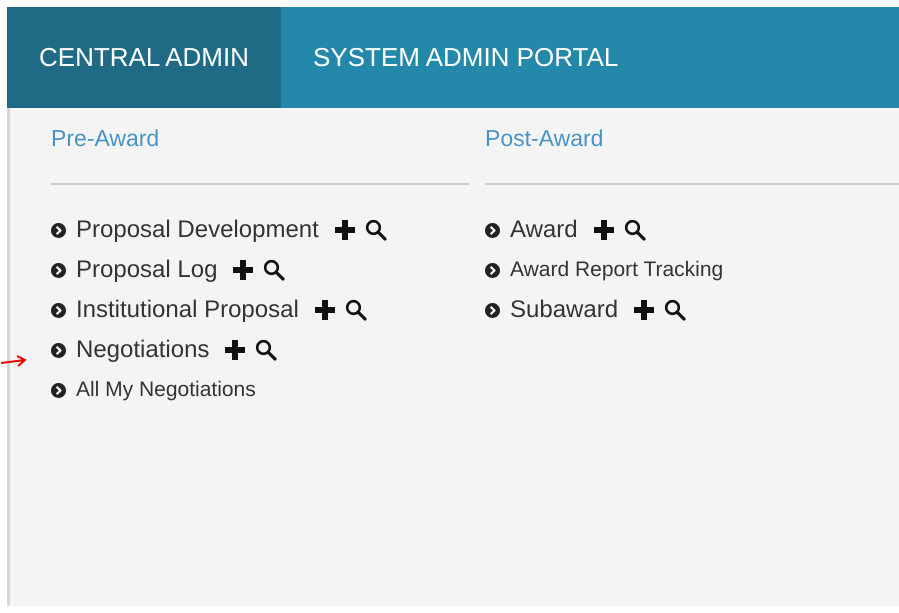 The width and height of the screenshot is (899, 613). I want to click on column-heading: Pre-Award, so click(105, 138).